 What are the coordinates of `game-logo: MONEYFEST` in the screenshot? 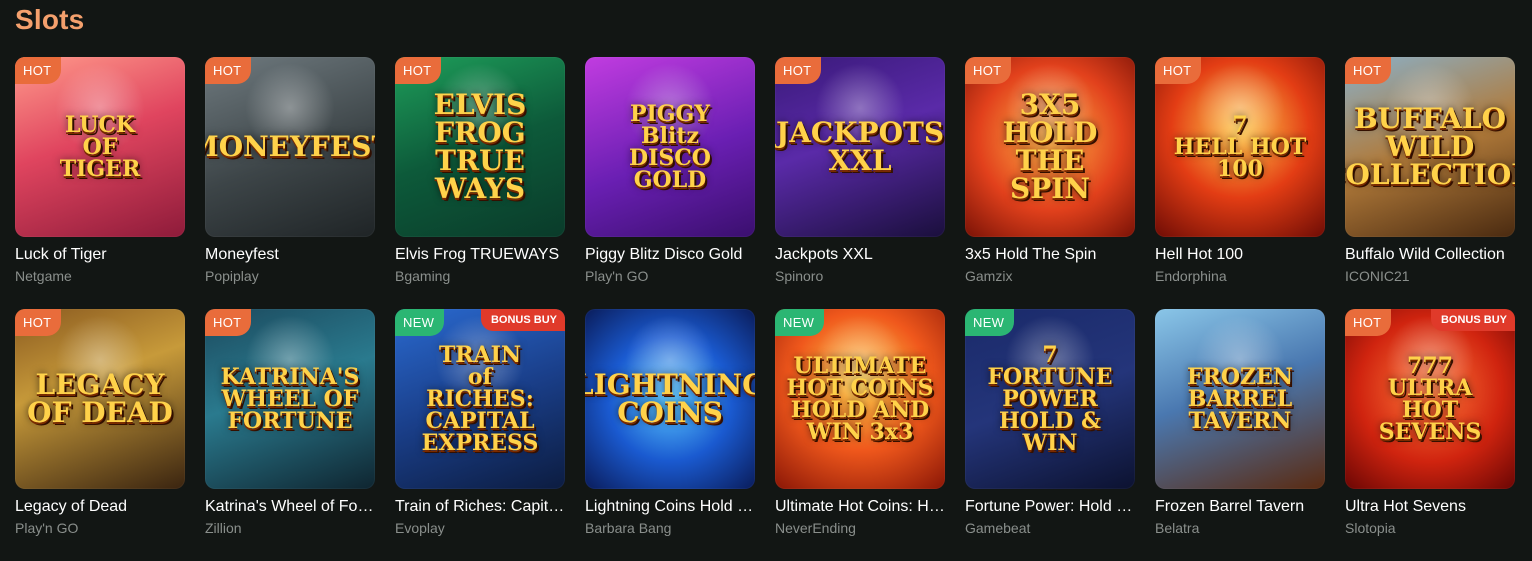 It's located at (290, 146).